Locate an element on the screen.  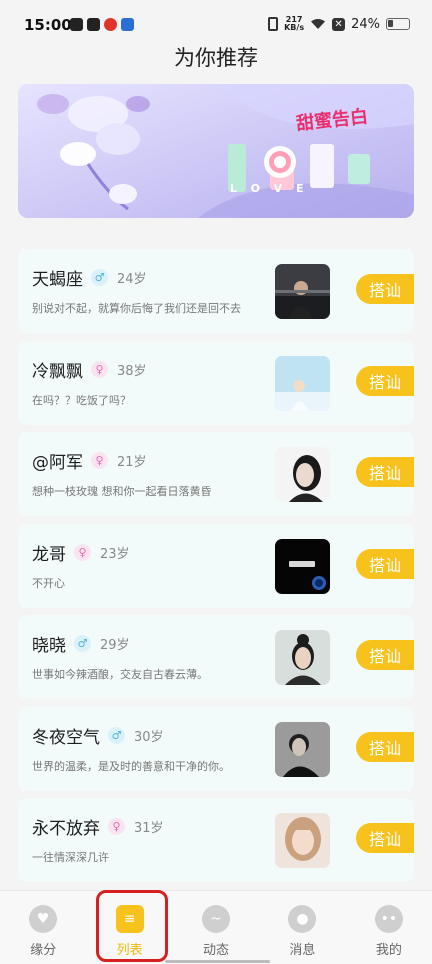
user-name: 冬夜空气 is located at coordinates (66, 737).